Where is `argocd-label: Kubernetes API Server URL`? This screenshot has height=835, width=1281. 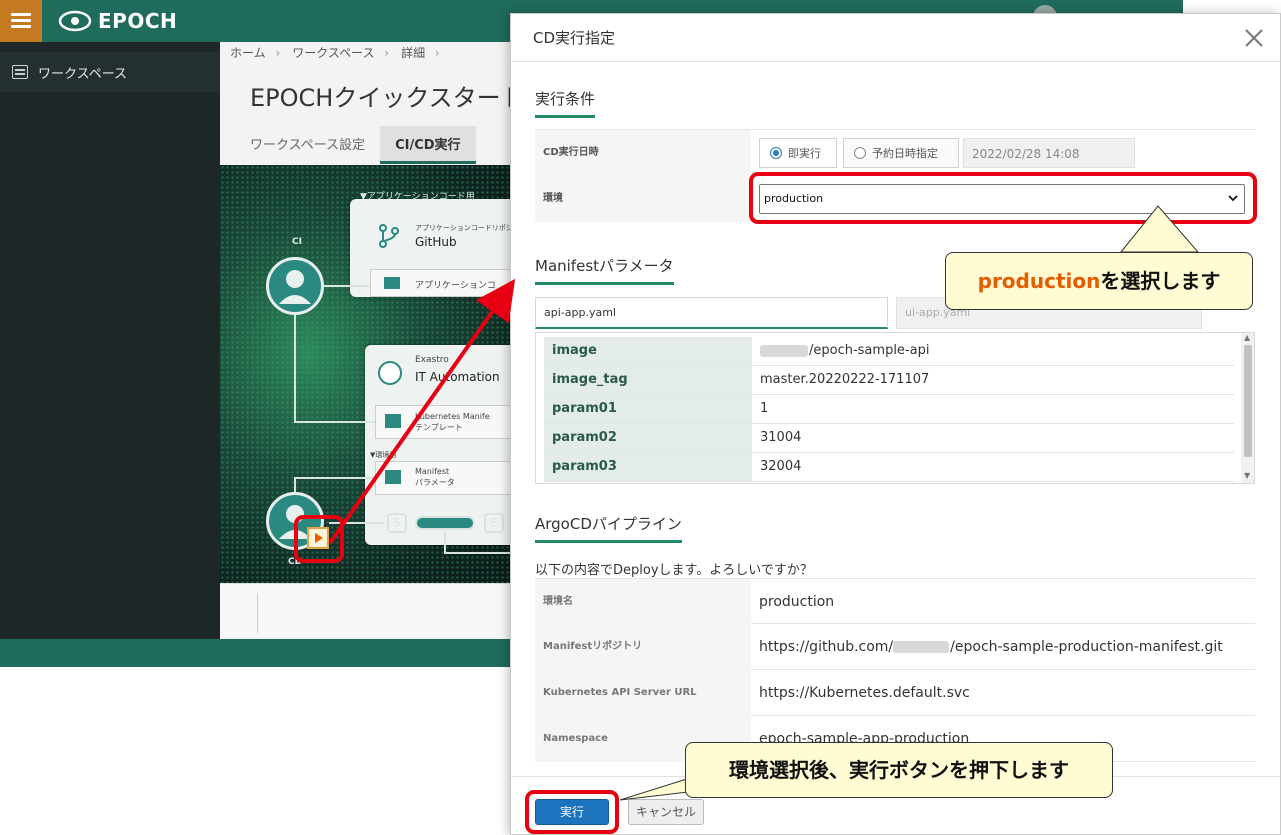
argocd-label: Kubernetes API Server URL is located at coordinates (643, 693).